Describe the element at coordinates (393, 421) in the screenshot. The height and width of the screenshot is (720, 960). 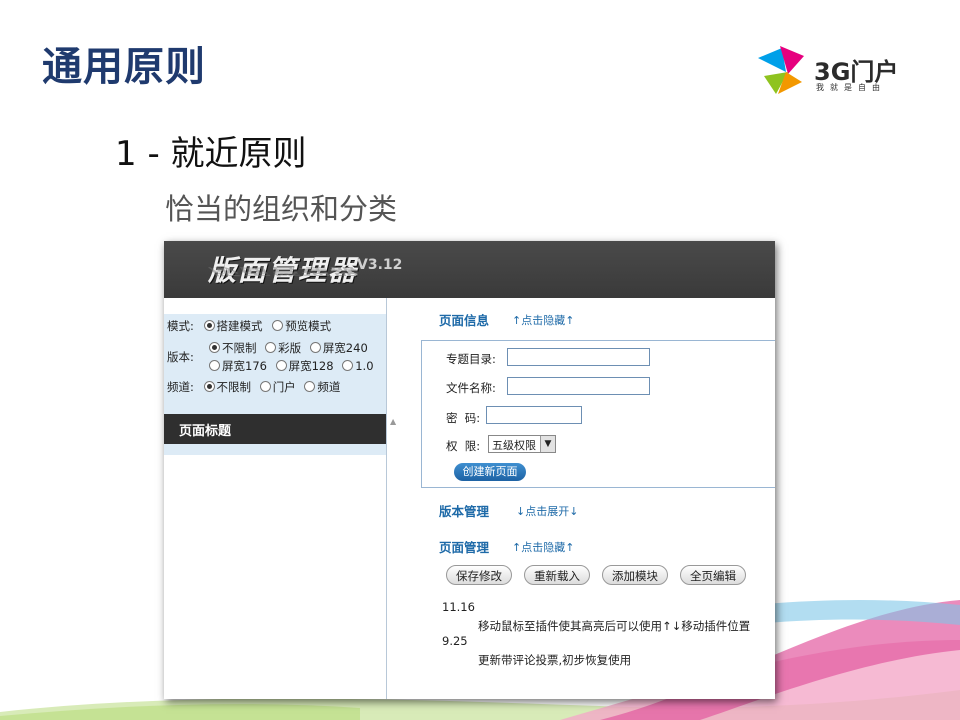
I see `scroll-up-icon: ▲` at that location.